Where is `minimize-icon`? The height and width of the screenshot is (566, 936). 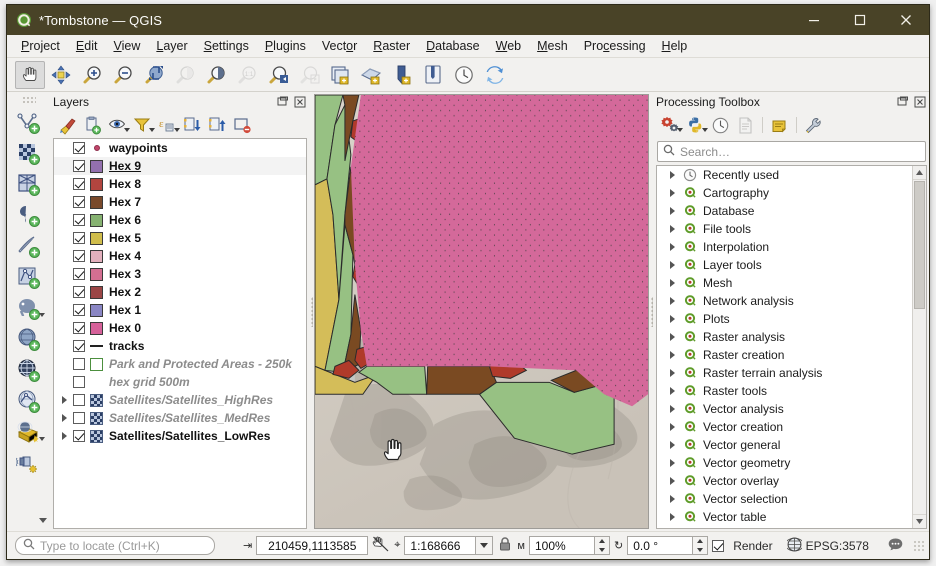
minimize-icon is located at coordinates (814, 20).